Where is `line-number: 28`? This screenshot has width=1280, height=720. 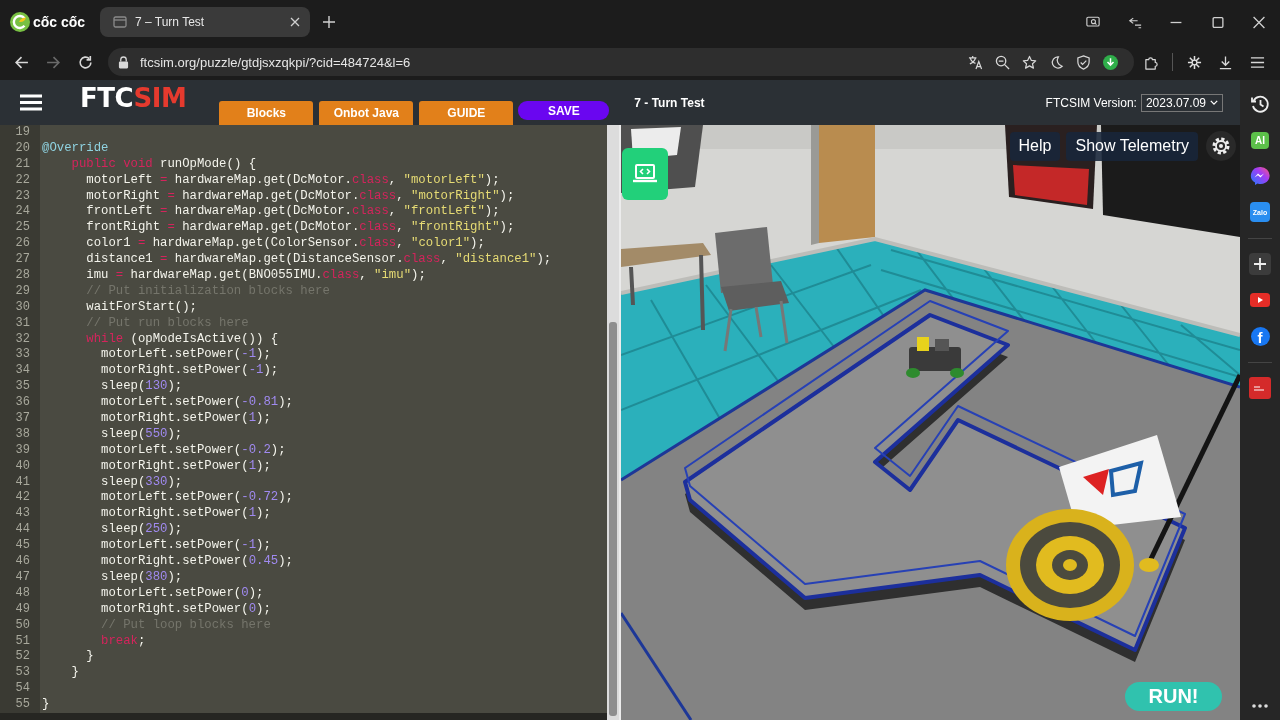 line-number: 28 is located at coordinates (22, 276).